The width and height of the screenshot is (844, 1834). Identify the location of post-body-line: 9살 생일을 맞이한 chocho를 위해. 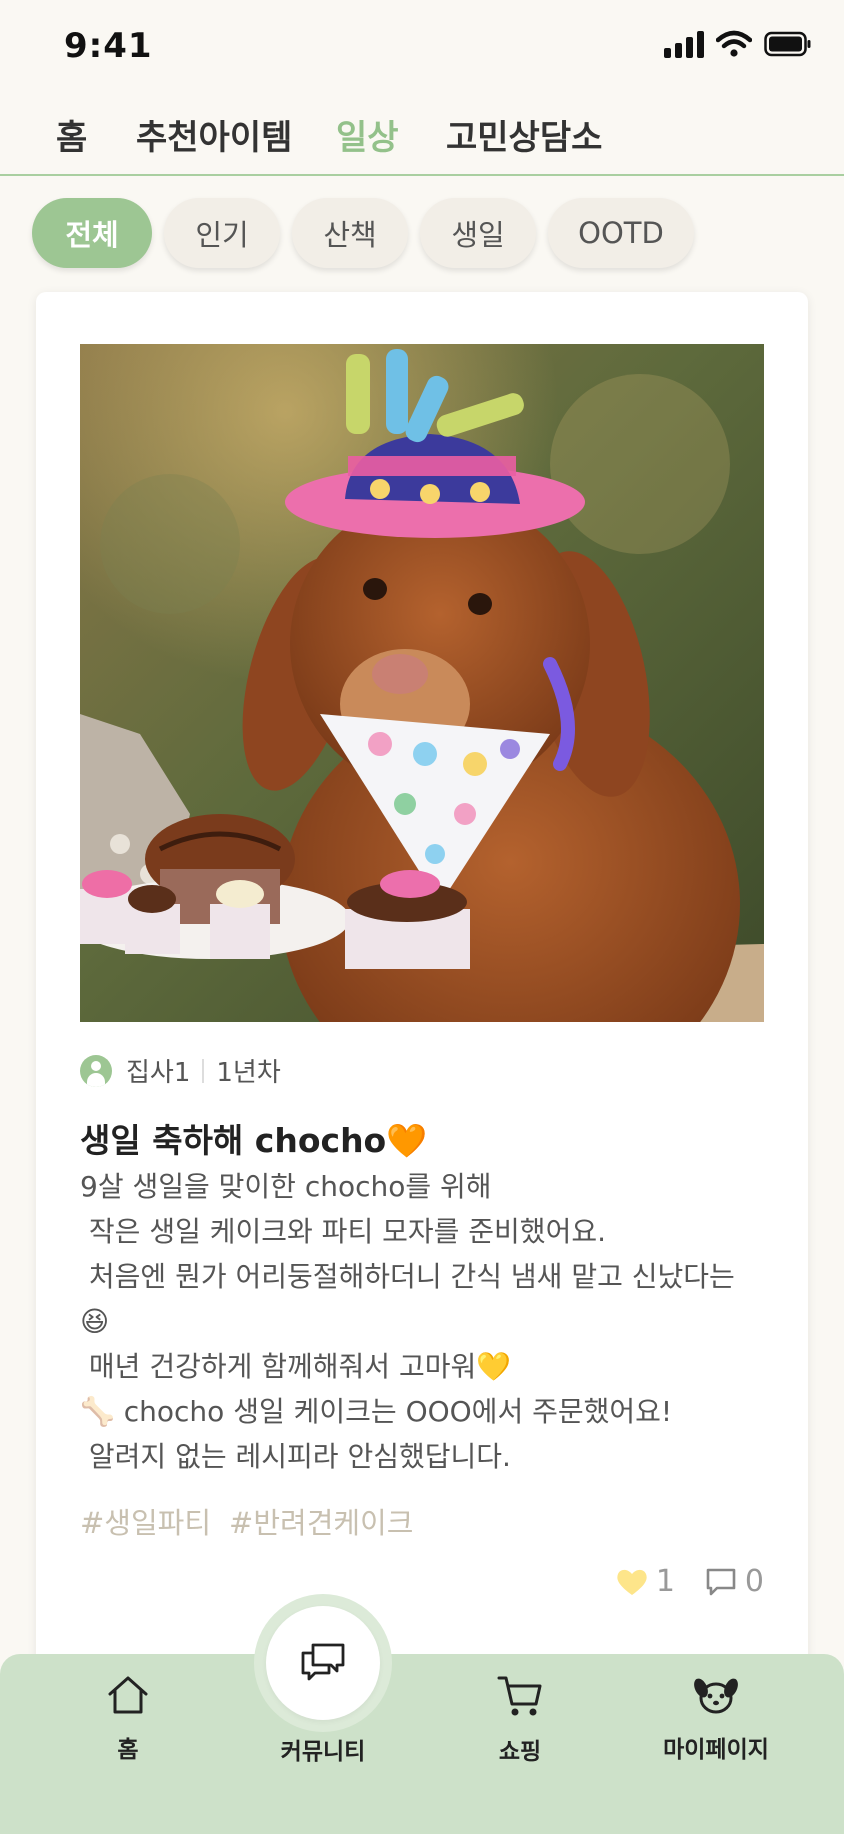
(286, 1186).